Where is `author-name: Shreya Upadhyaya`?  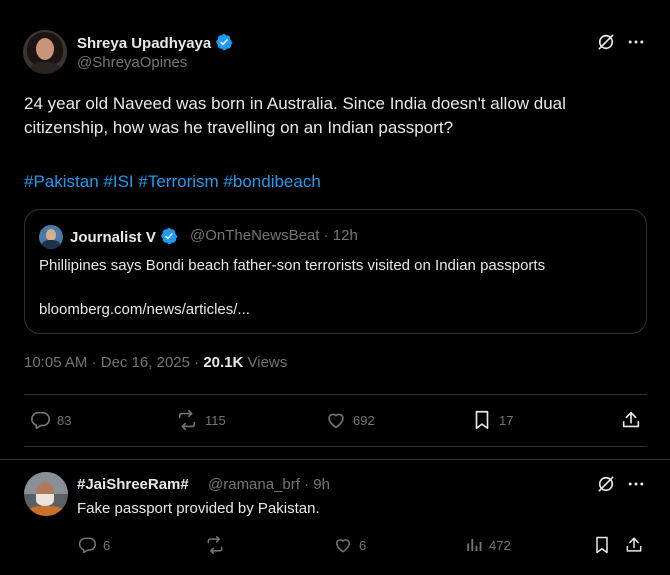 author-name: Shreya Upadhyaya is located at coordinates (155, 42).